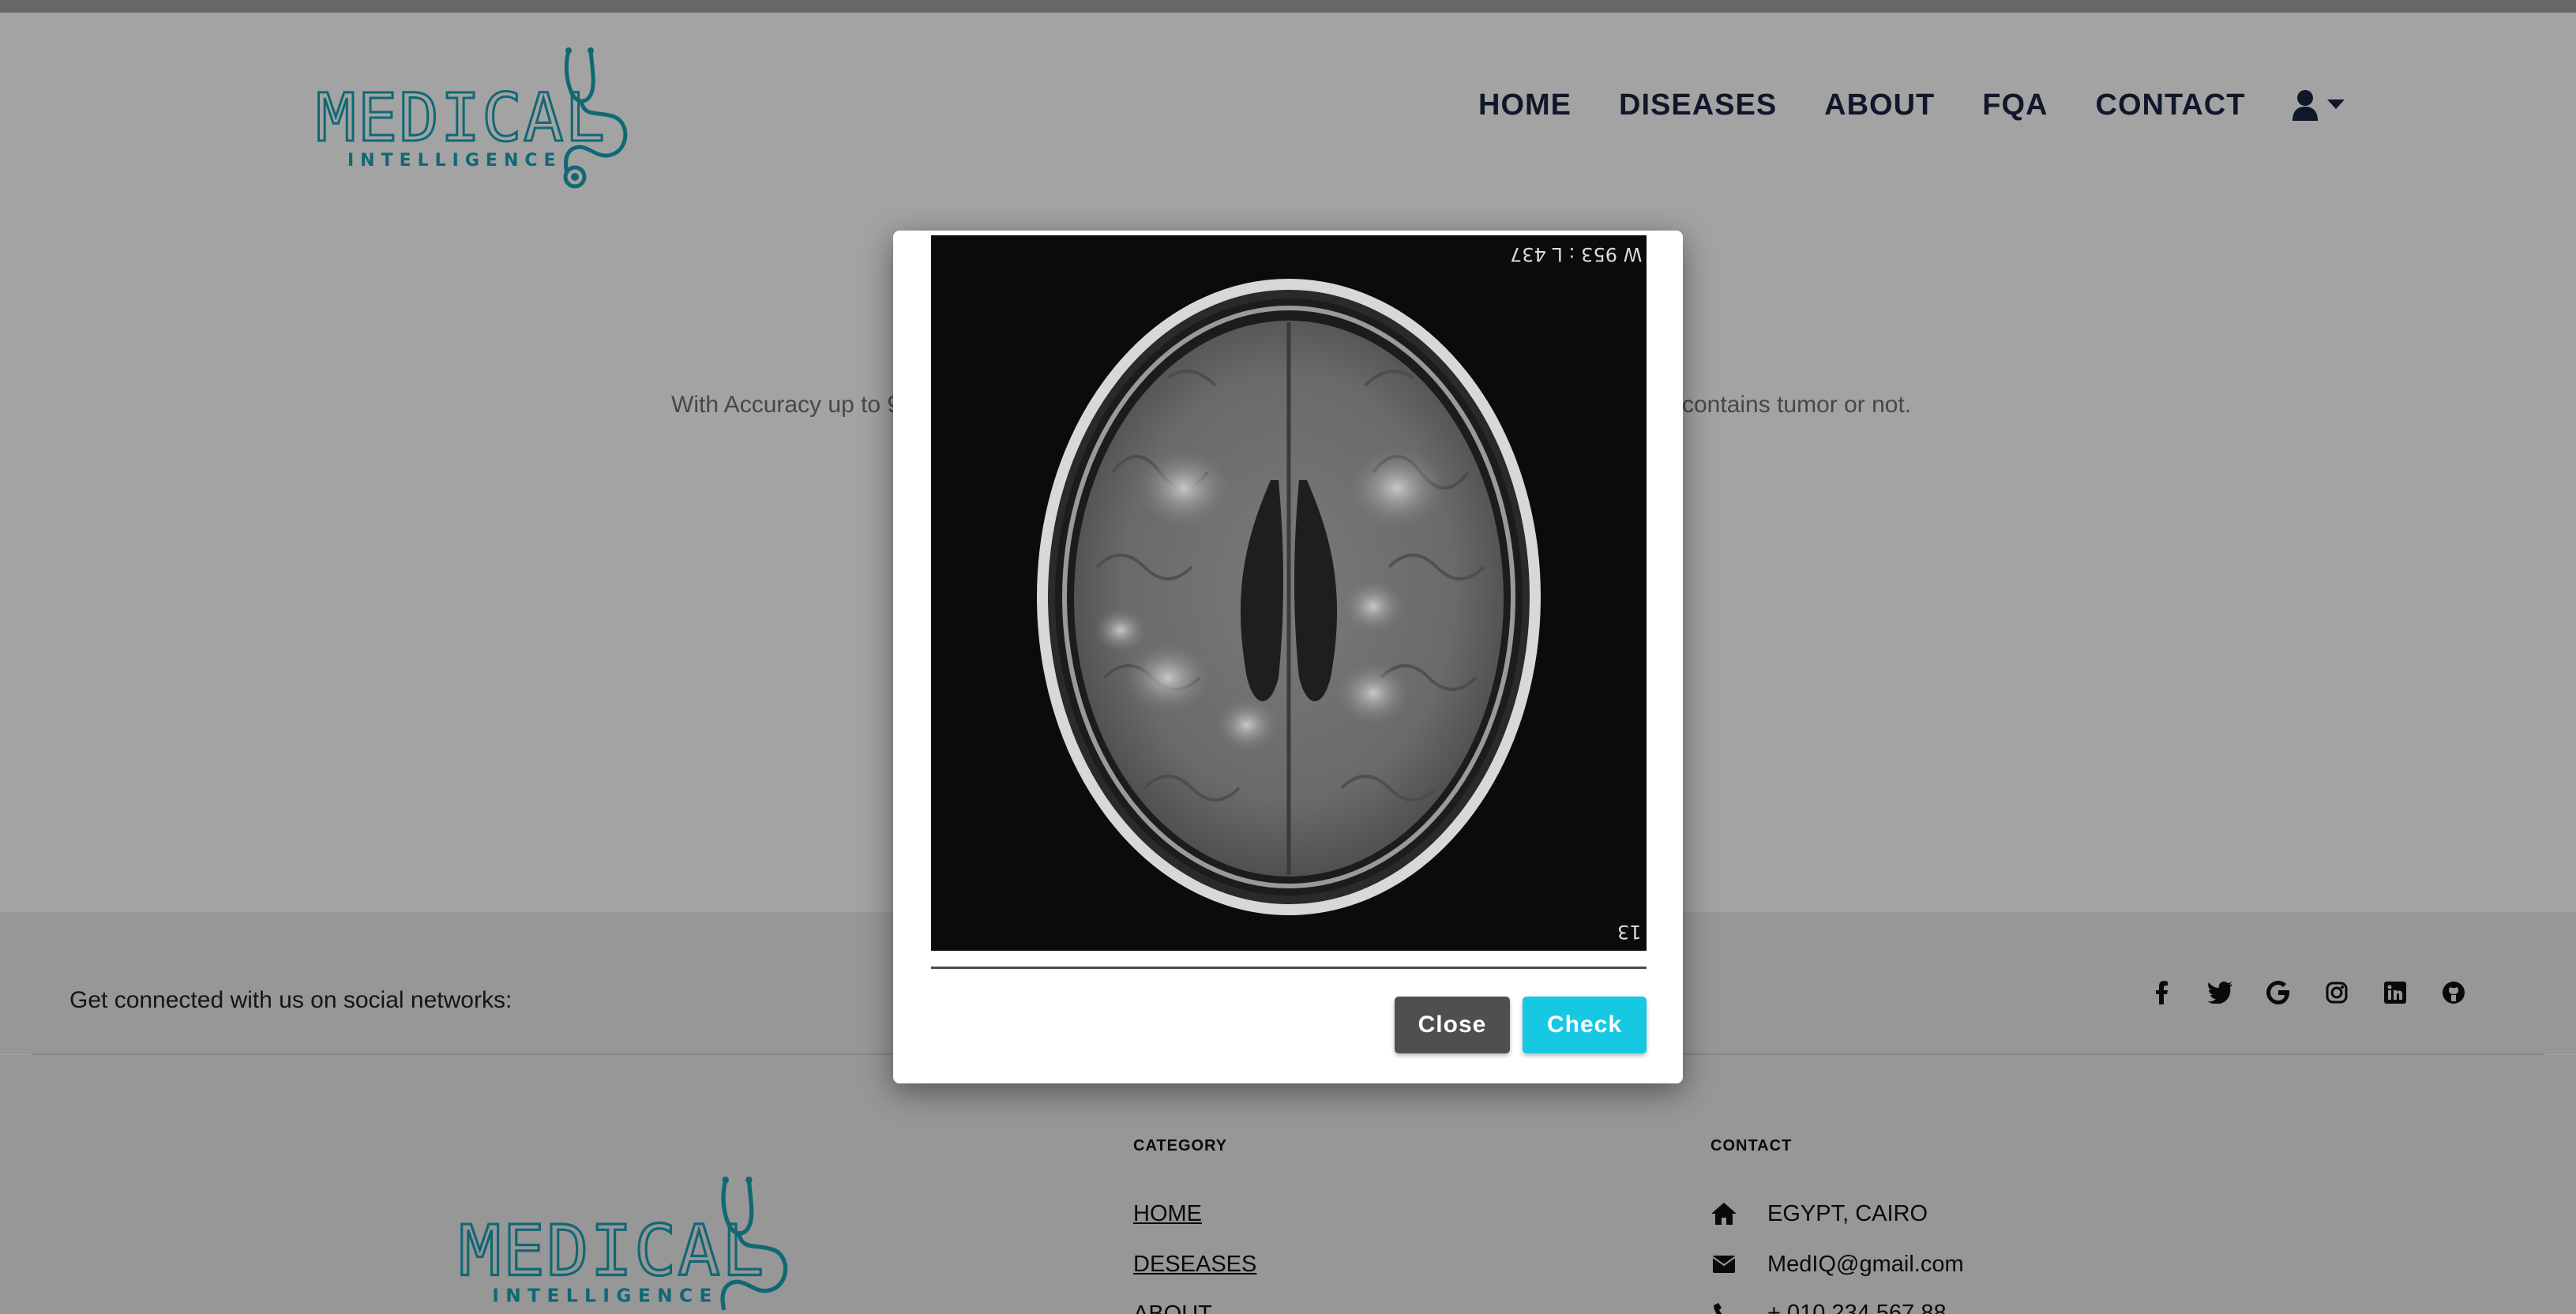 Image resolution: width=2576 pixels, height=1314 pixels. I want to click on modal-divider, so click(1289, 968).